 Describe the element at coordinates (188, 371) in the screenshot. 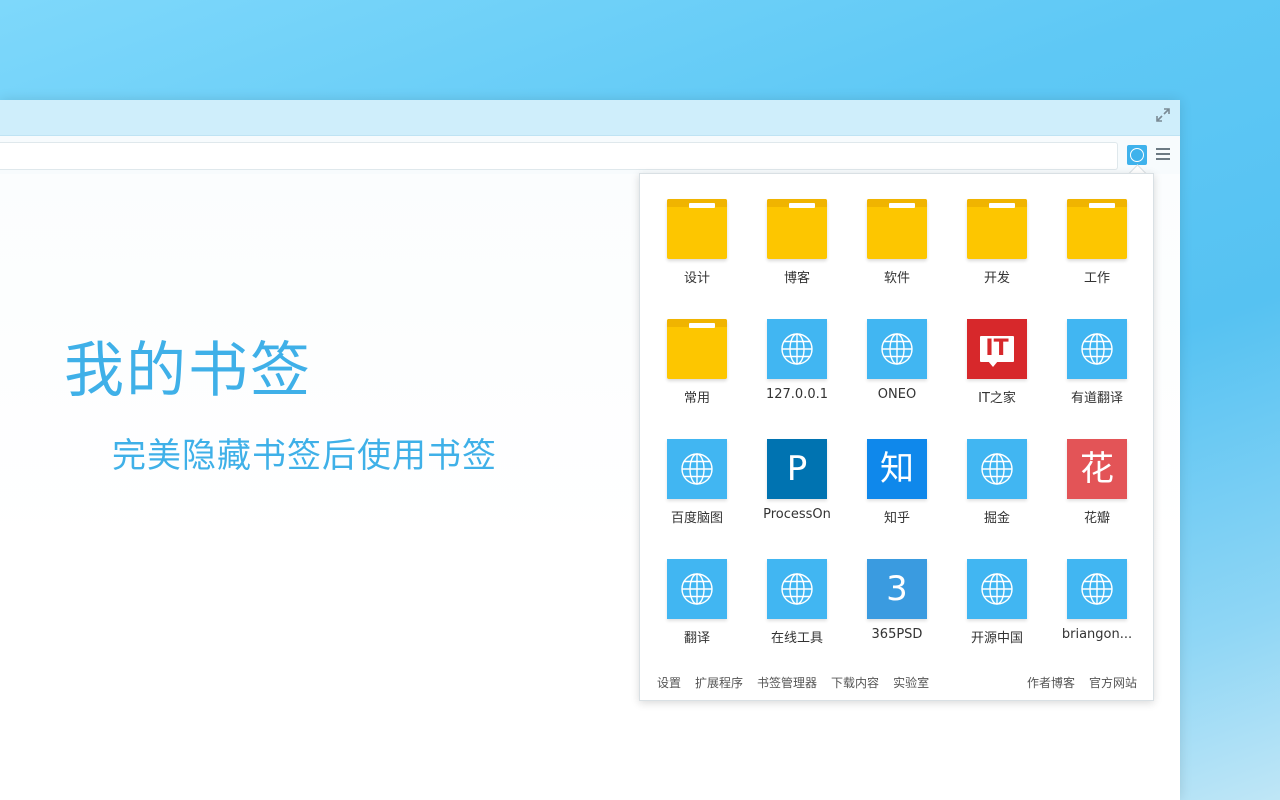

I see `hero-title: 我的书签` at that location.